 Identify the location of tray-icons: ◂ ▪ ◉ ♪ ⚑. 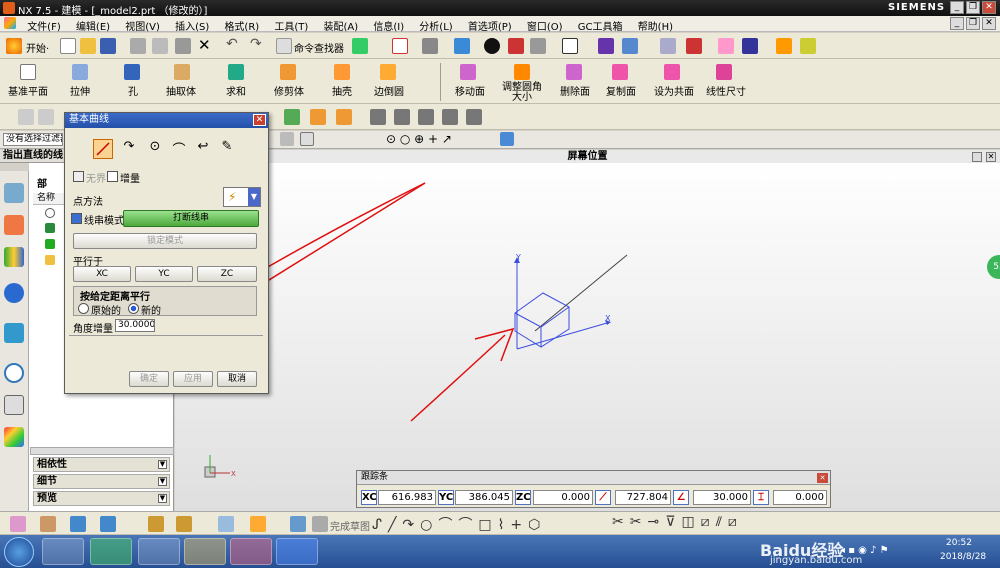
(880, 551).